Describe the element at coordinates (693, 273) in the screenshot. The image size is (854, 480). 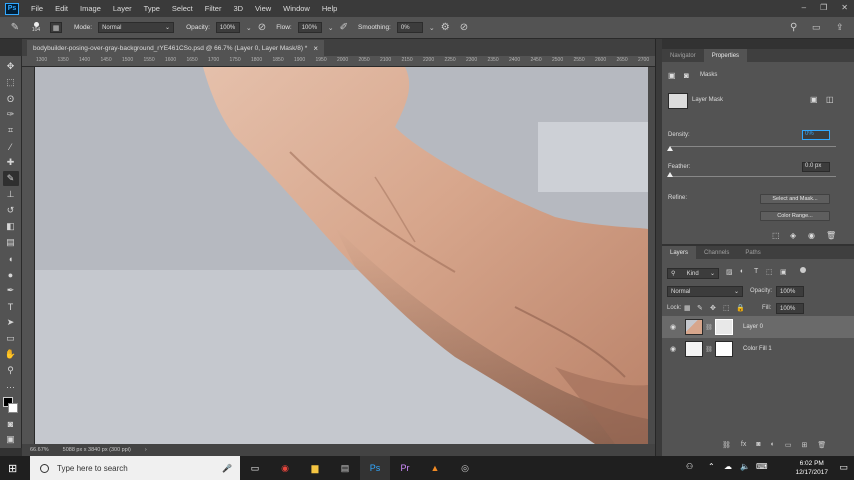
I see `layer-filter-select: ⚲ Kind ⌄` at that location.